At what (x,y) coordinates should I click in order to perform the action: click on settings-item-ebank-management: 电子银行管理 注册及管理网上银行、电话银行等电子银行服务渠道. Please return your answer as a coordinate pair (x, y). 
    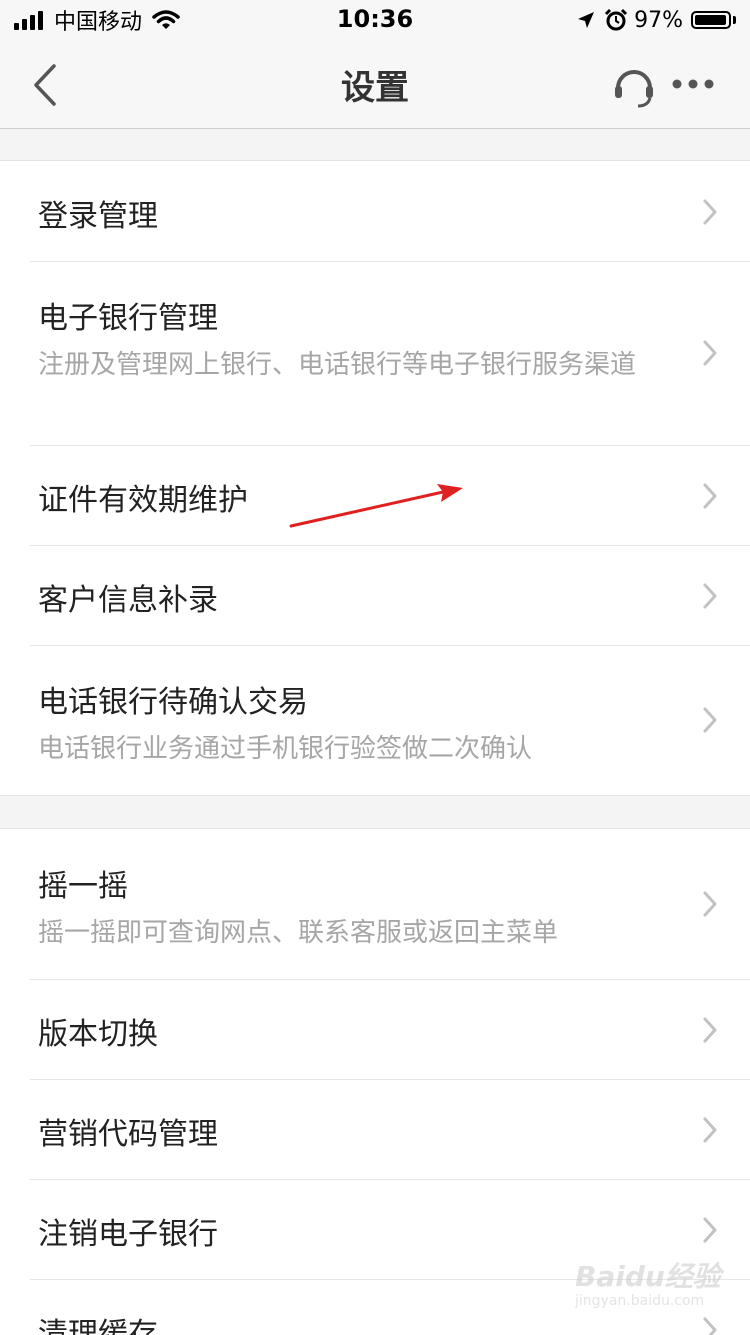
    Looking at the image, I should click on (375, 353).